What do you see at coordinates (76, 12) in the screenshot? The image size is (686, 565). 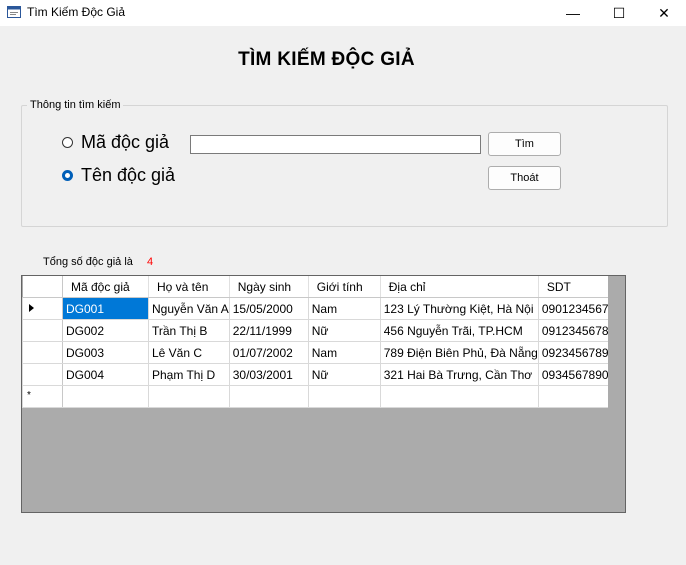 I see `window-title: Tìm Kiếm Độc Giả` at bounding box center [76, 12].